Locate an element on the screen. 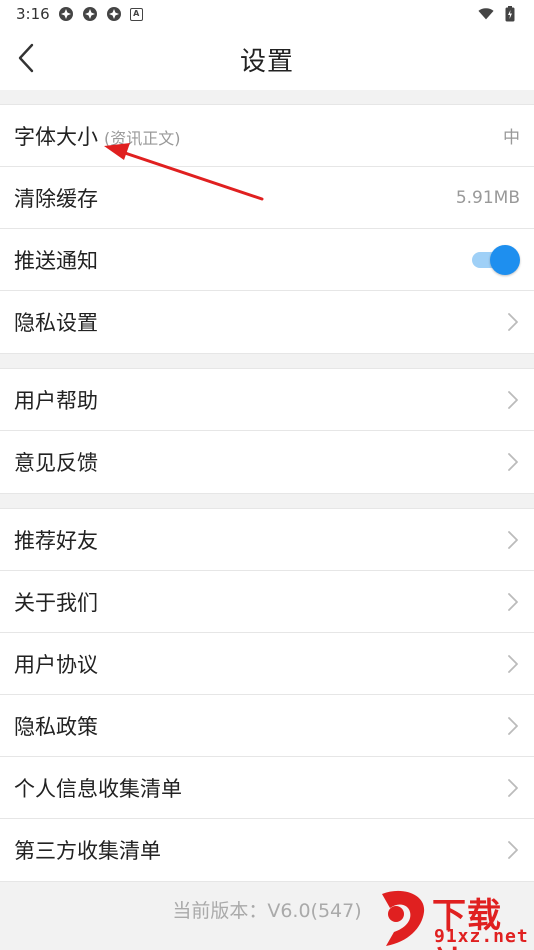  cache-size-value: 5.91MB is located at coordinates (487, 197).